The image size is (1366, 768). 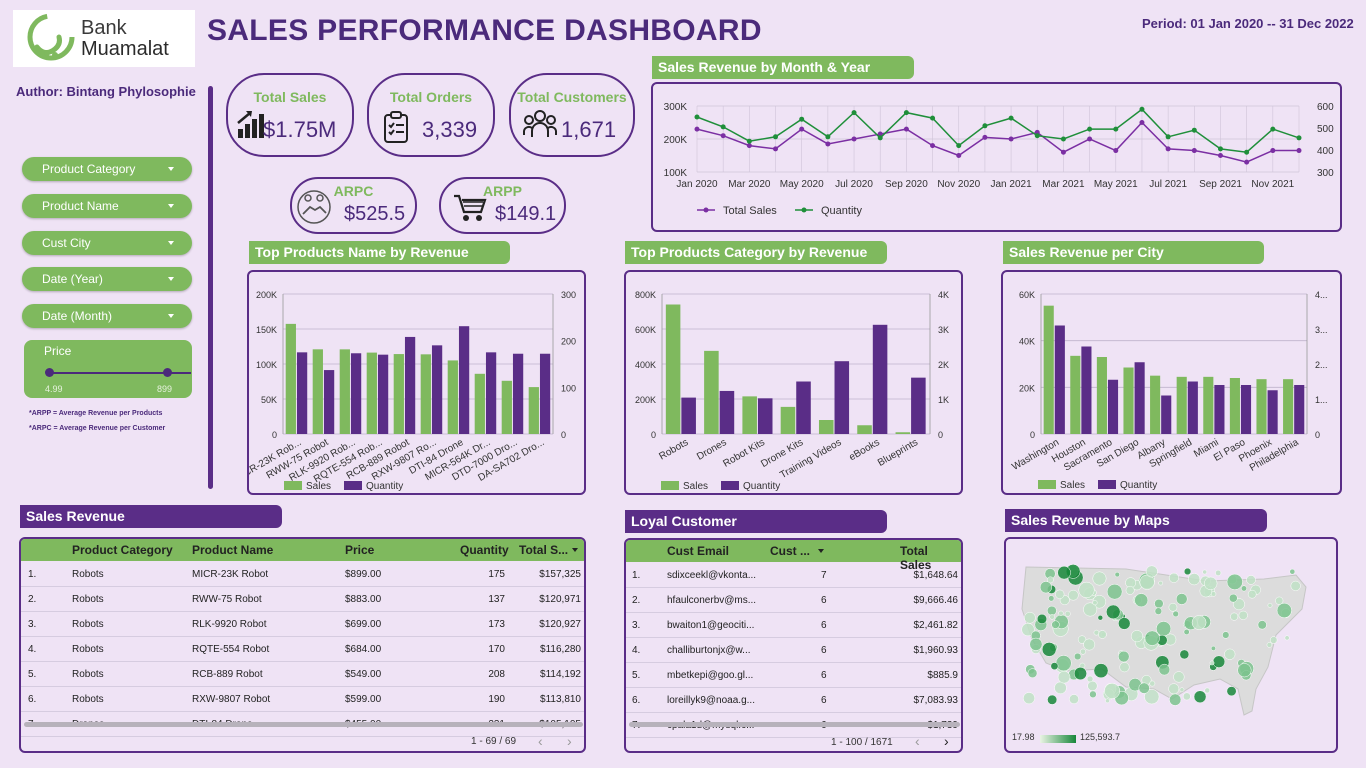 What do you see at coordinates (636, 700) in the screenshot?
I see `cell-index: 6.` at bounding box center [636, 700].